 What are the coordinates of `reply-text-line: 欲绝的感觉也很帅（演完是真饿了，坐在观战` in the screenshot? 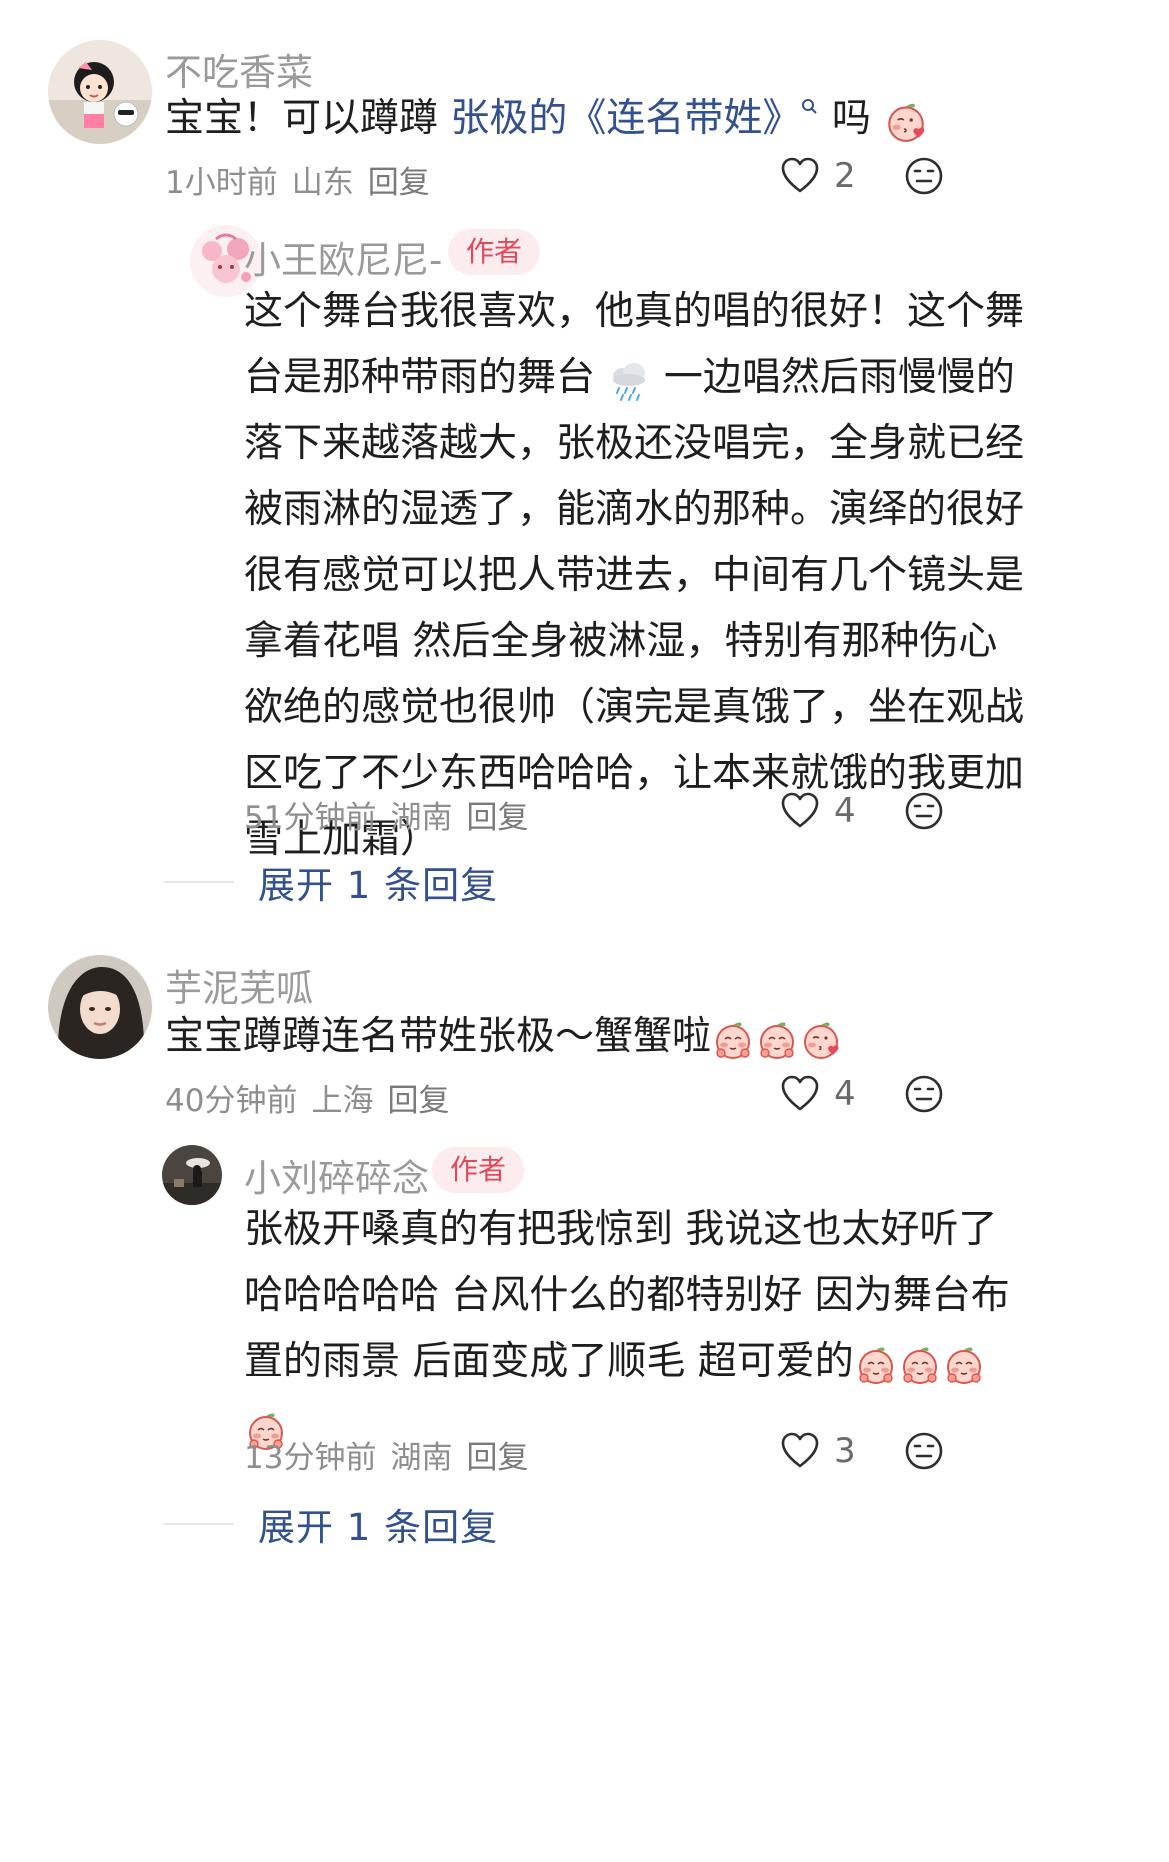 It's located at (634, 707).